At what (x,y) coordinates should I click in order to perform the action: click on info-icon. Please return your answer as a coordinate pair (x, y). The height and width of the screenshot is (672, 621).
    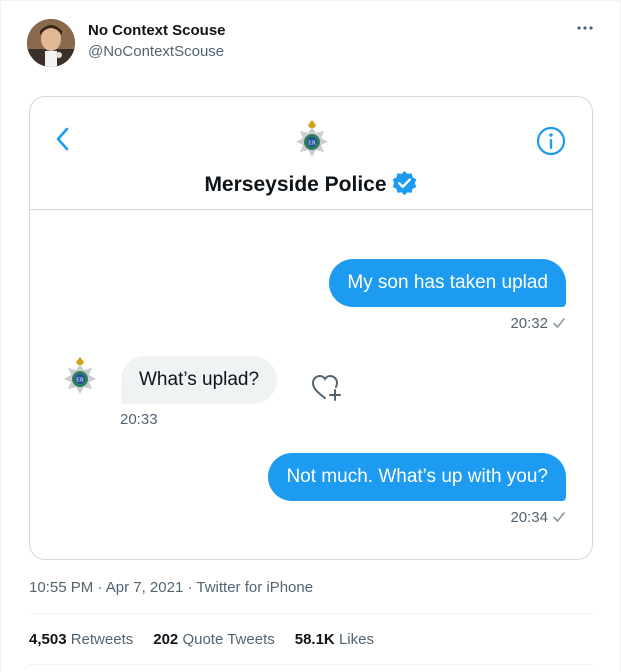
    Looking at the image, I should click on (551, 141).